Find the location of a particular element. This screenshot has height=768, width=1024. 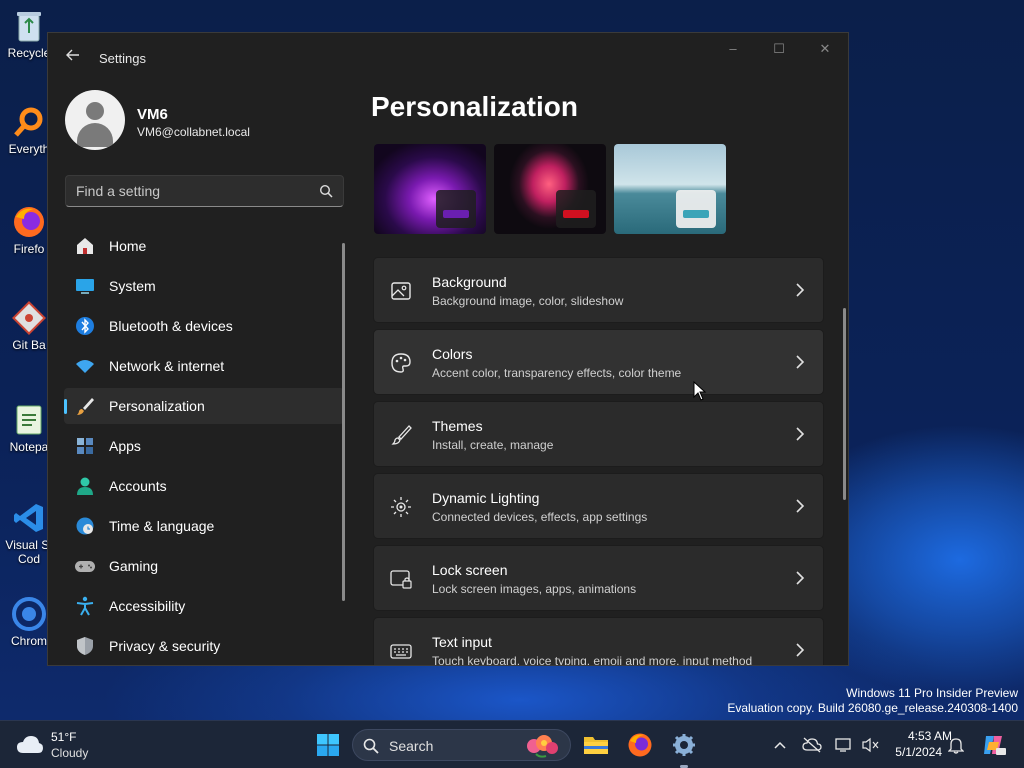

card-title: Themes is located at coordinates (457, 426).